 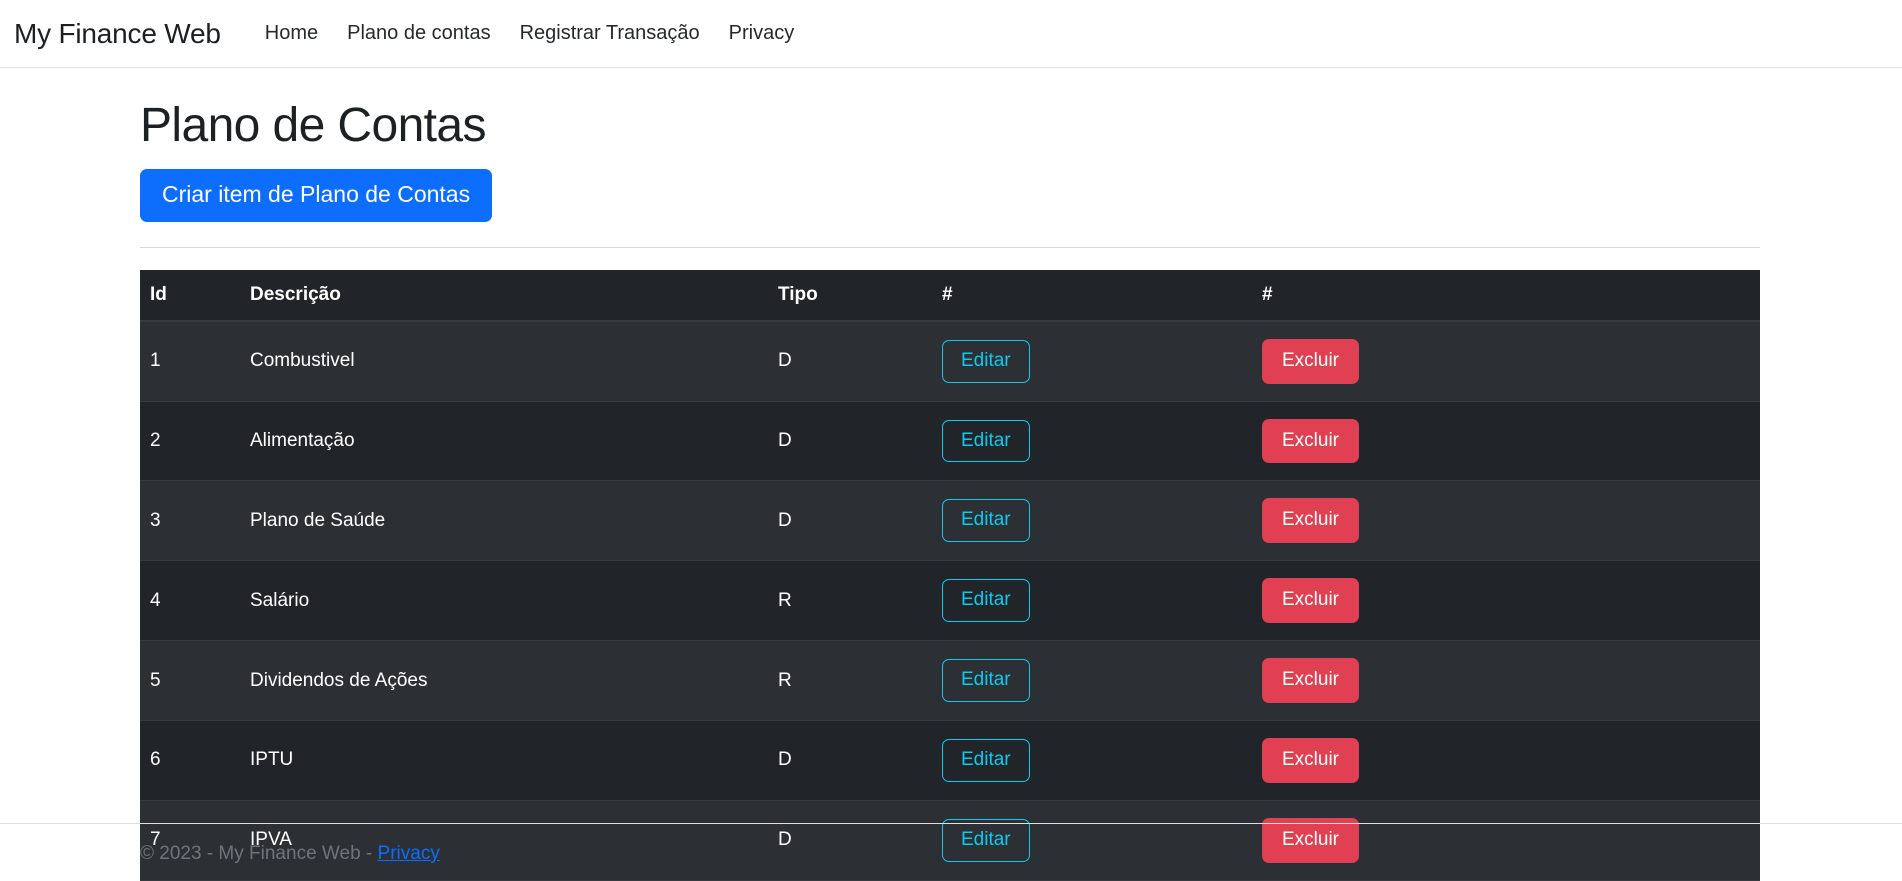 What do you see at coordinates (316, 195) in the screenshot?
I see `create-plano-de-contas-button: Criar item de Plano de Contas` at bounding box center [316, 195].